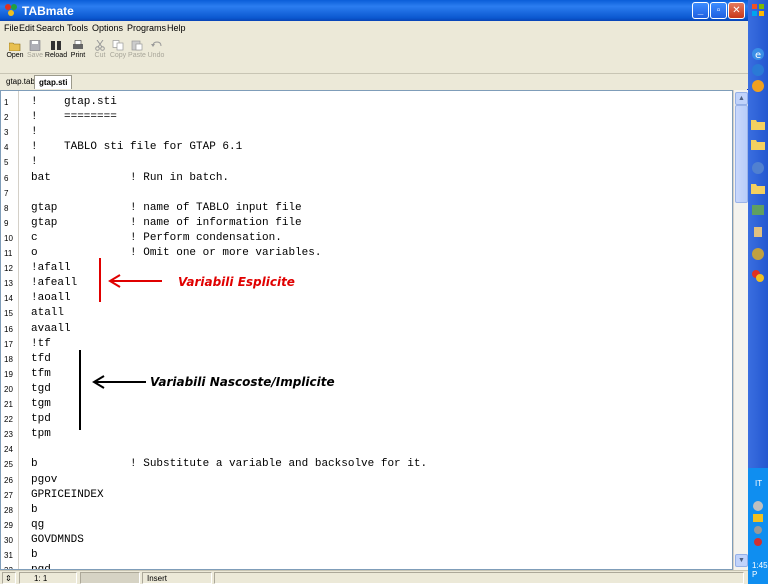 The height and width of the screenshot is (584, 768). Describe the element at coordinates (760, 570) in the screenshot. I see `taskbar-clock: 1:45 P` at that location.